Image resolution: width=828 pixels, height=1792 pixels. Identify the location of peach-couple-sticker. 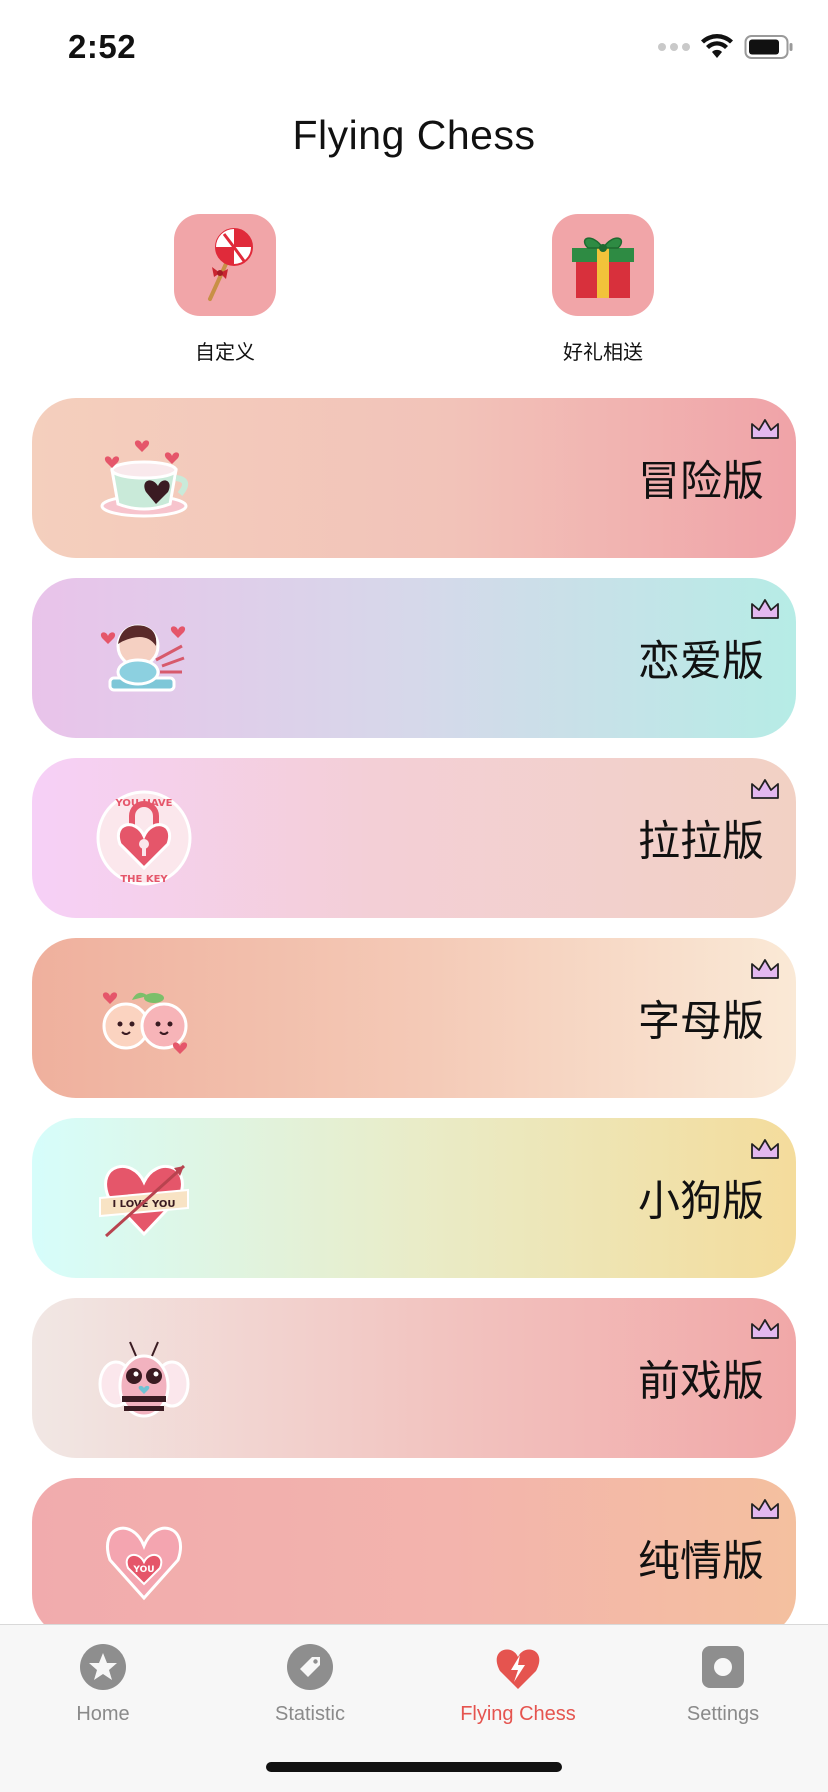
(145, 1023).